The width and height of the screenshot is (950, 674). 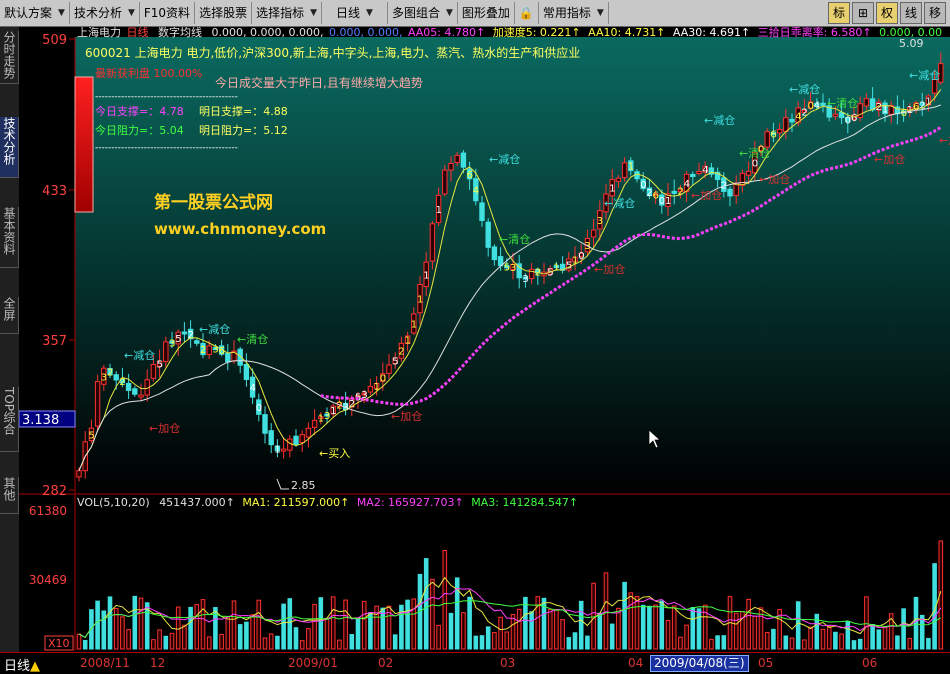 I want to click on menu-default-scheme: 默认方案 ▼, so click(x=35, y=13).